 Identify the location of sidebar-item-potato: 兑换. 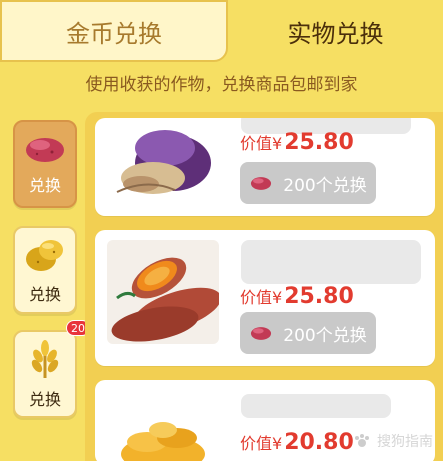
(45, 270).